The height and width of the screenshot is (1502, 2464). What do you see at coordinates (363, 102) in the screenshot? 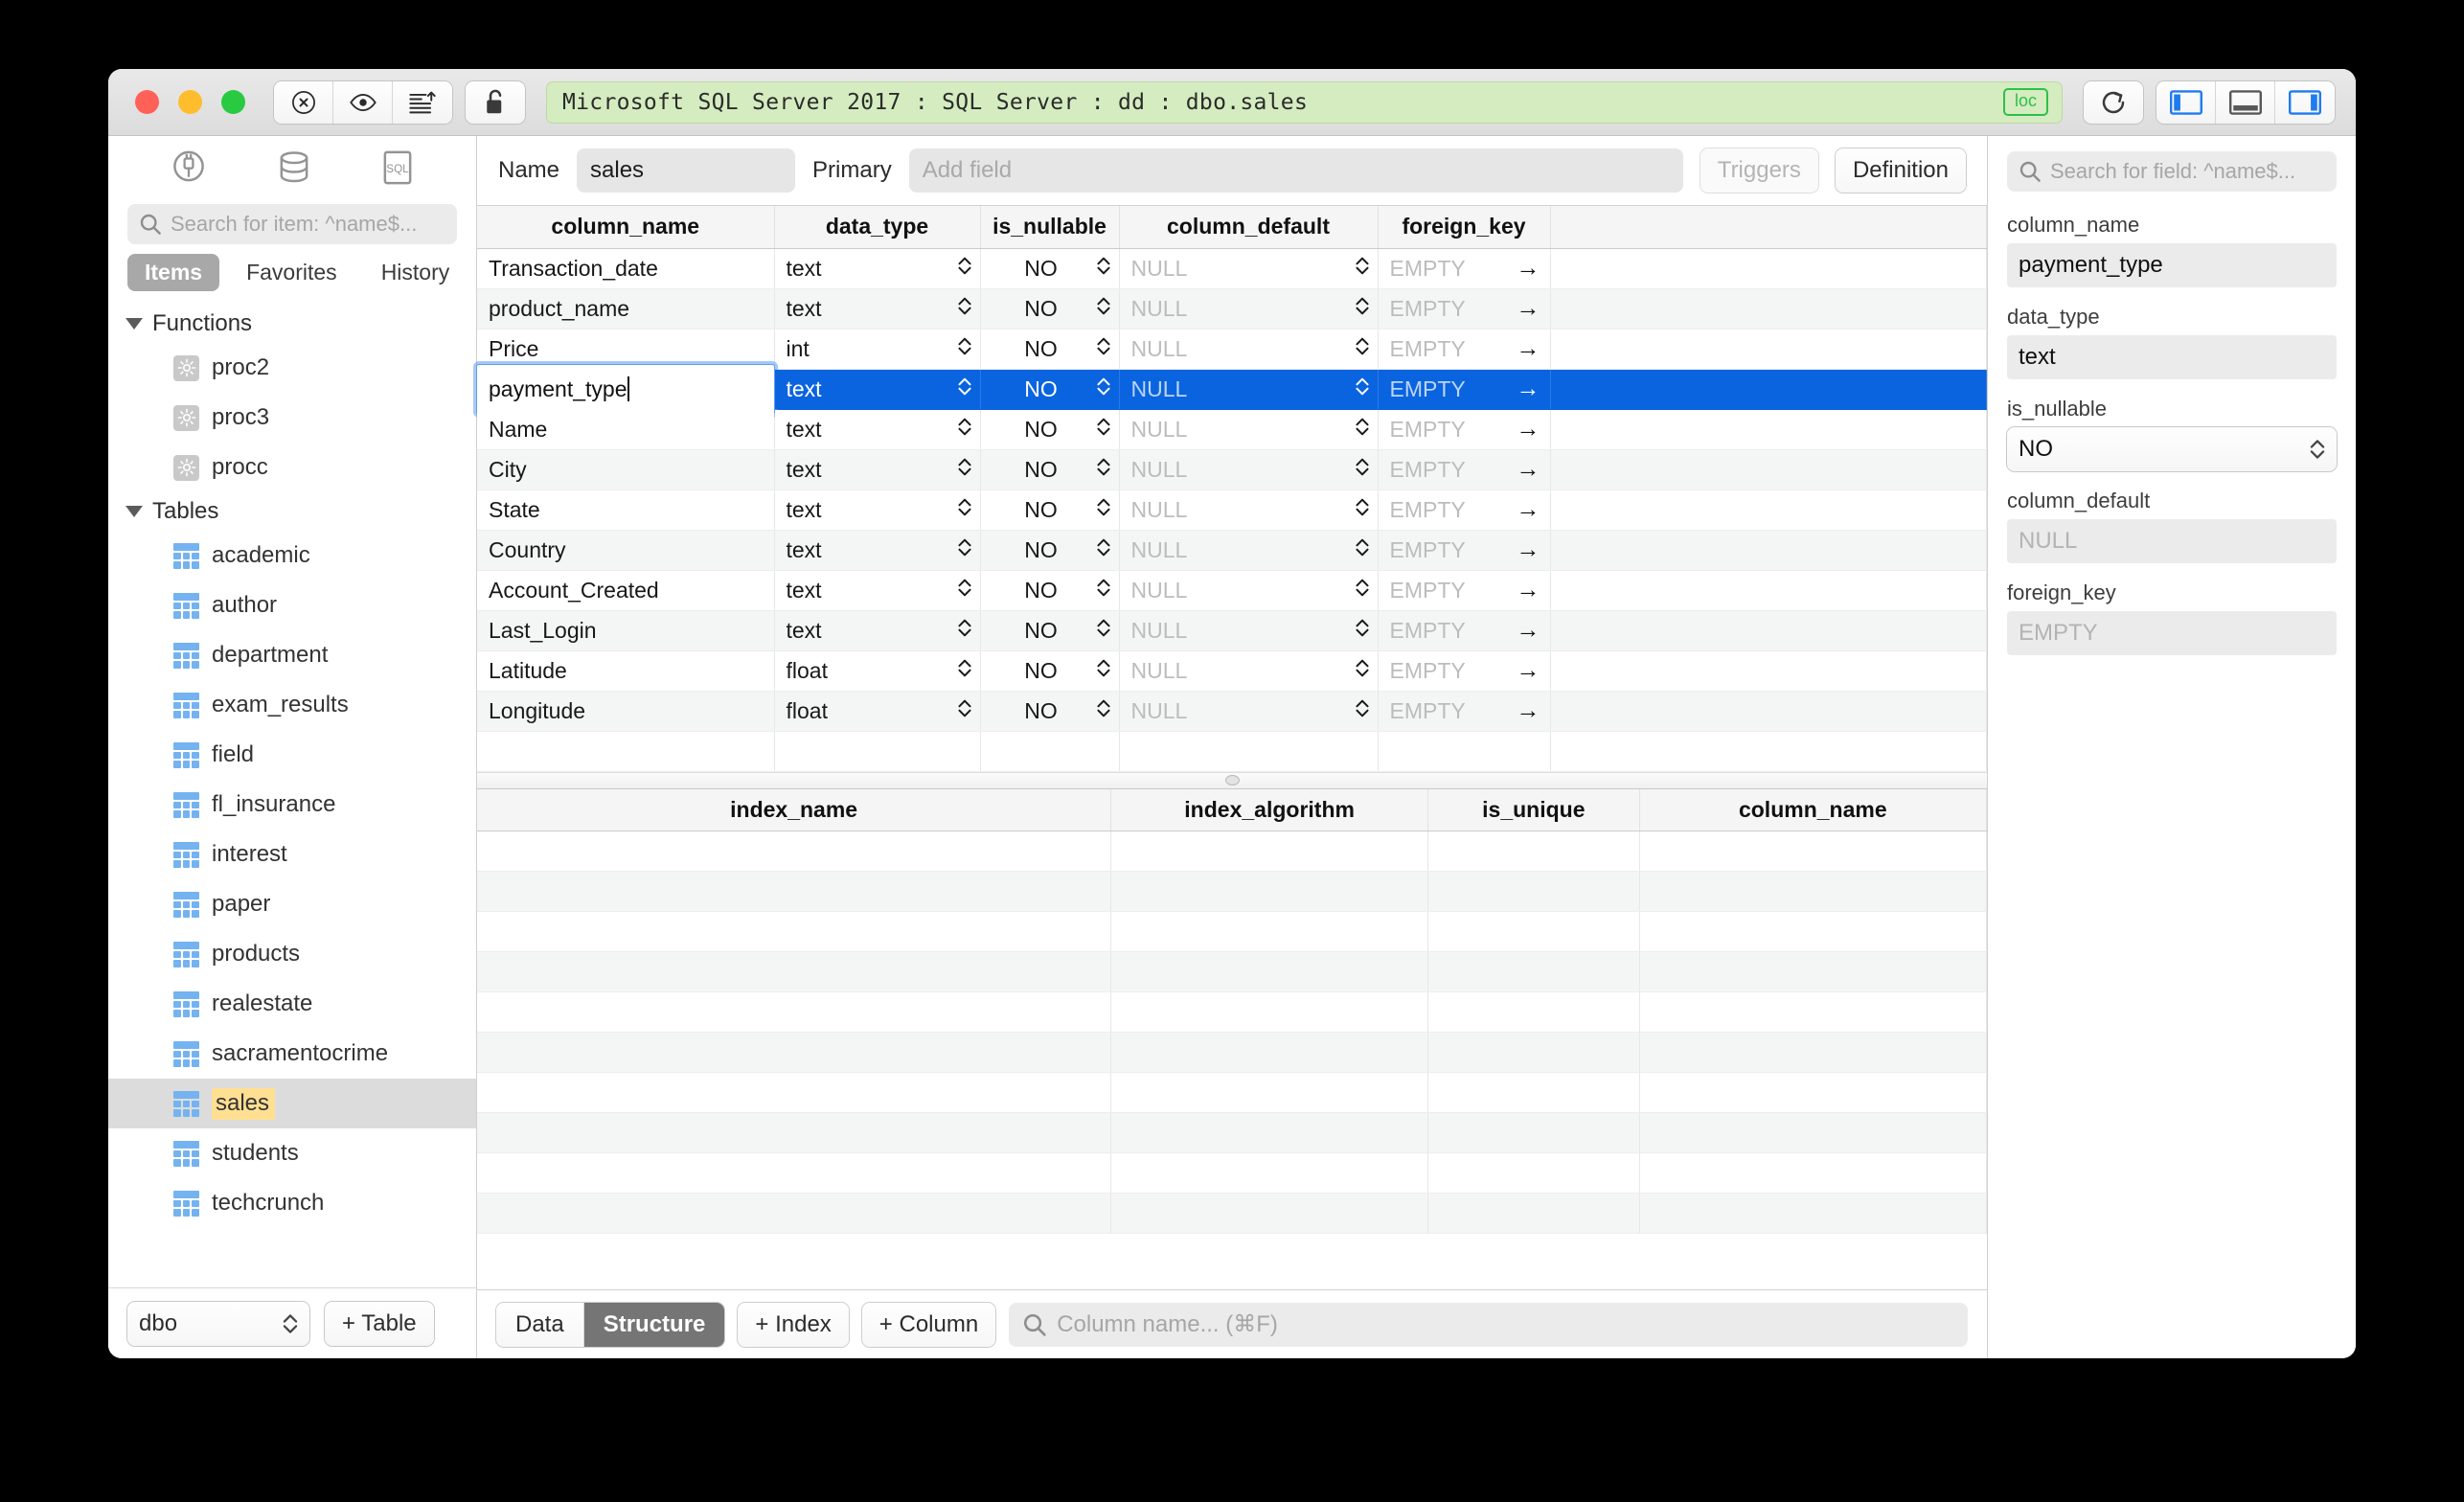
I see `eye-icon` at bounding box center [363, 102].